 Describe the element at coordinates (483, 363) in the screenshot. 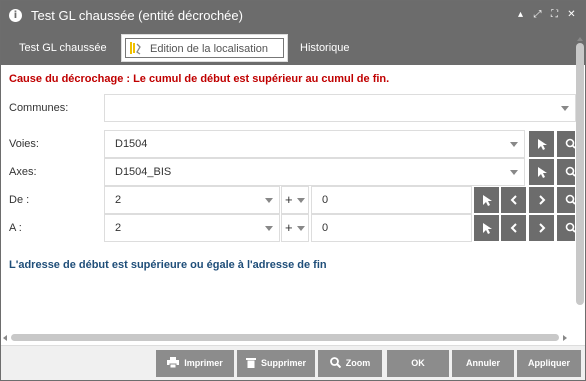

I see `cancel-button: Annuler` at that location.